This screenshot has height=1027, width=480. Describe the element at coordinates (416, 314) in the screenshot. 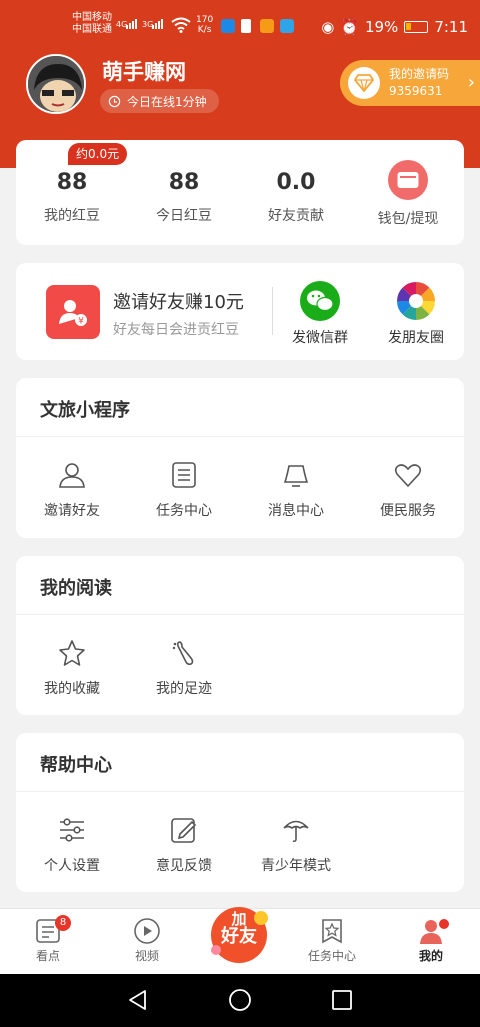

I see `share-moments-button: 发朋友圈` at that location.